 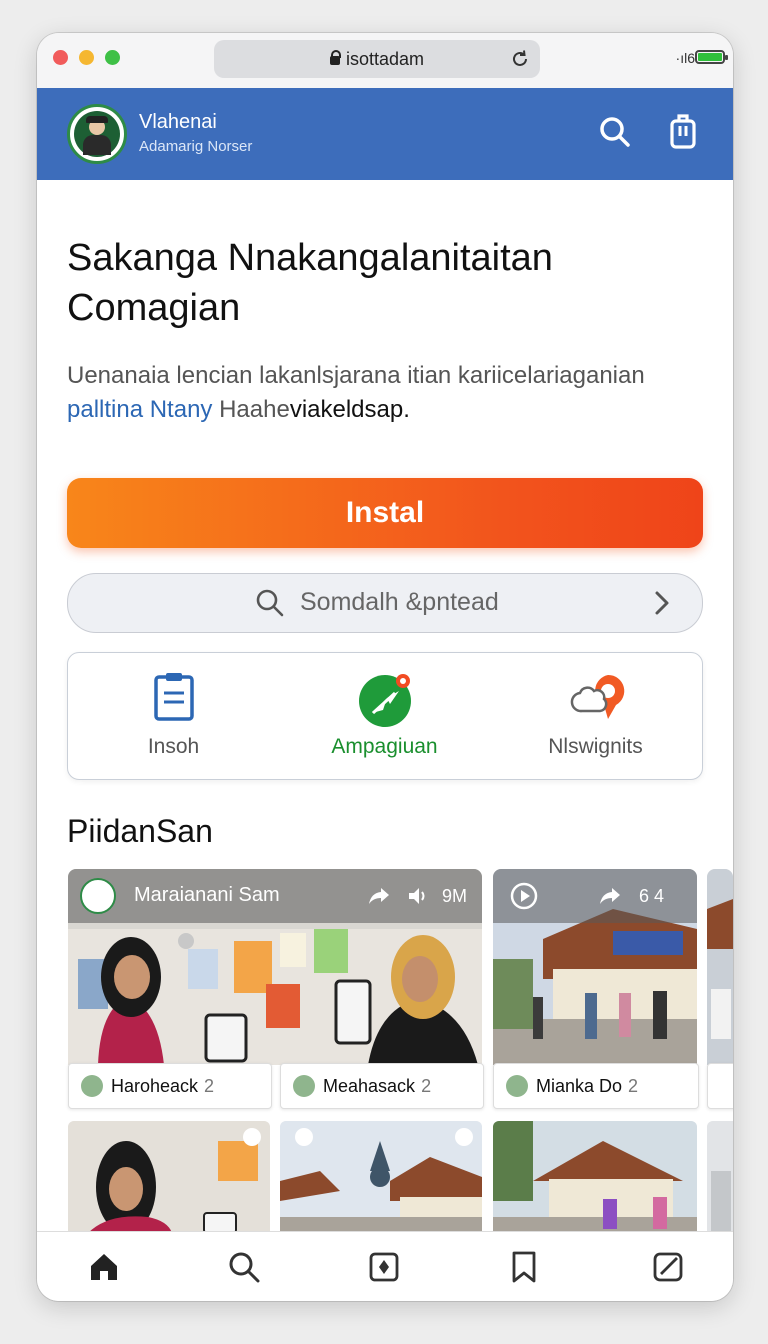 What do you see at coordinates (720, 1086) in the screenshot?
I see `tag-chip-partial` at bounding box center [720, 1086].